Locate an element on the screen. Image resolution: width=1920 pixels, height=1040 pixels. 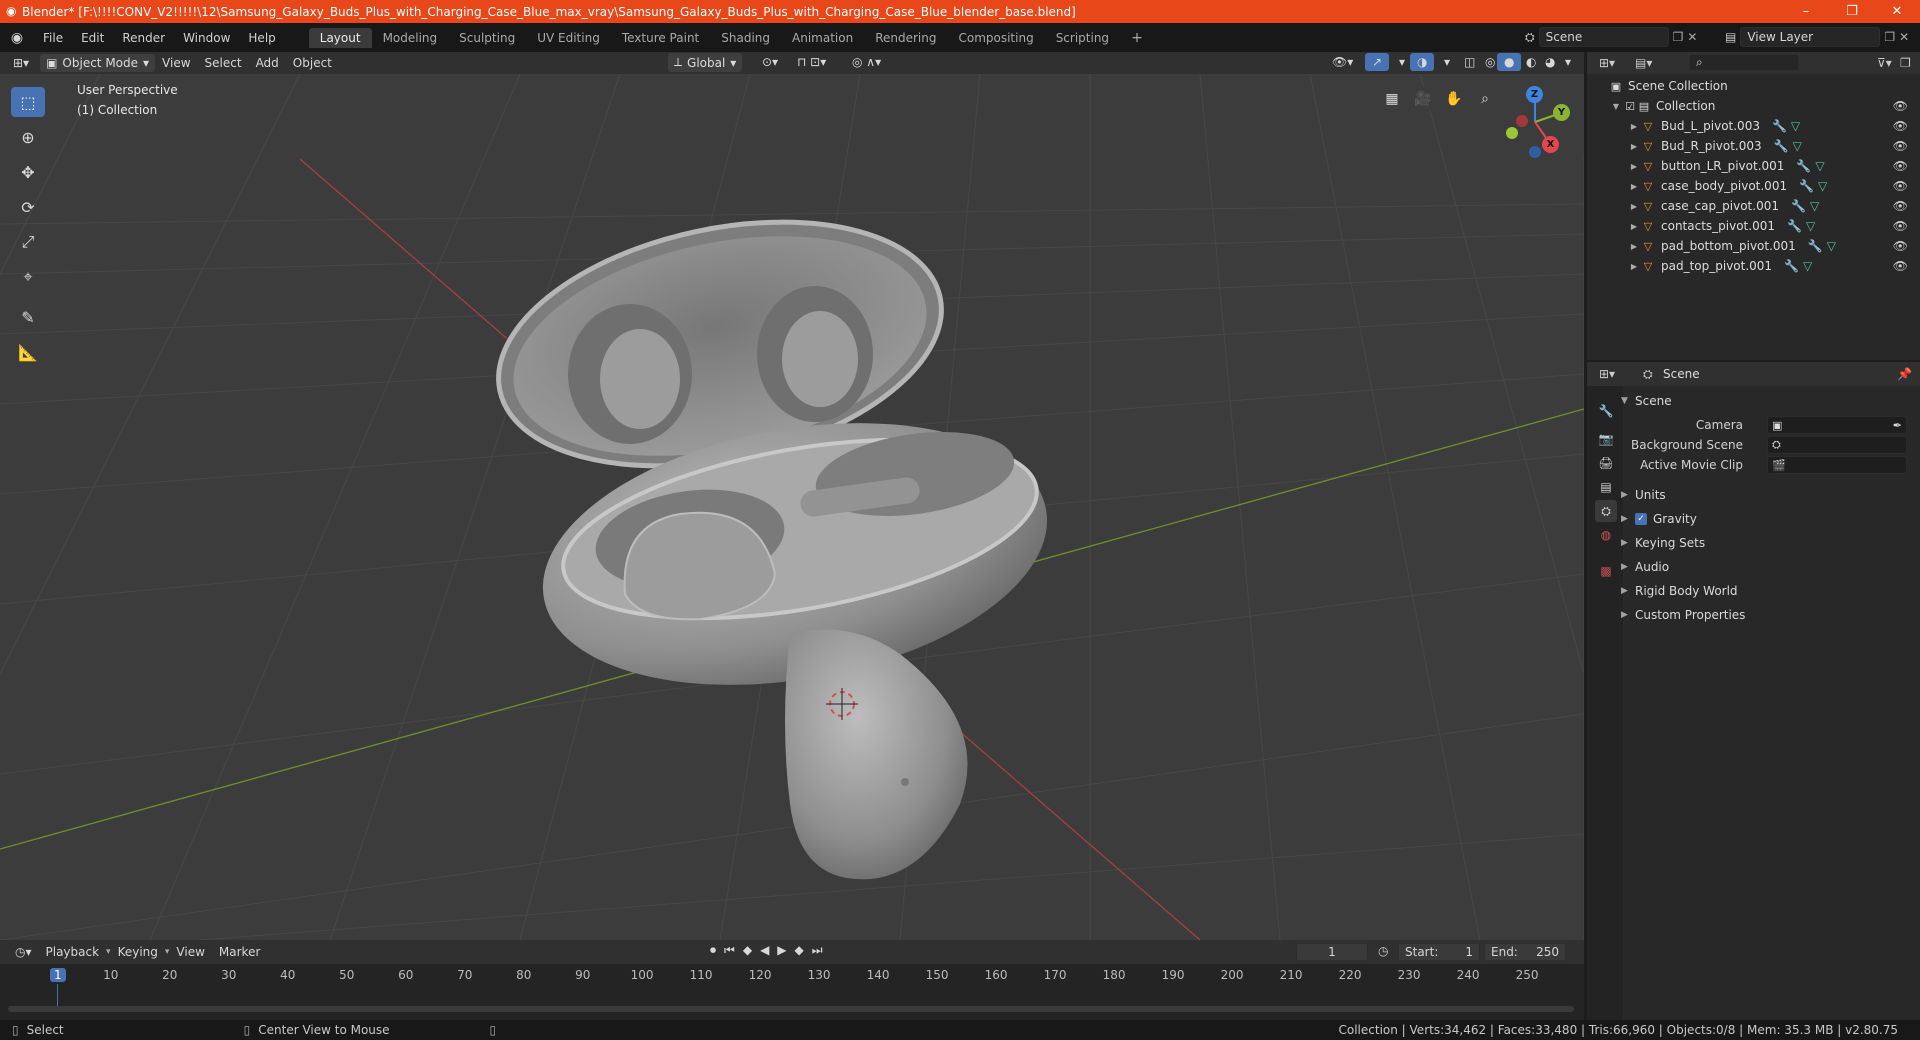
annotate-tool: ✎ is located at coordinates (28, 317).